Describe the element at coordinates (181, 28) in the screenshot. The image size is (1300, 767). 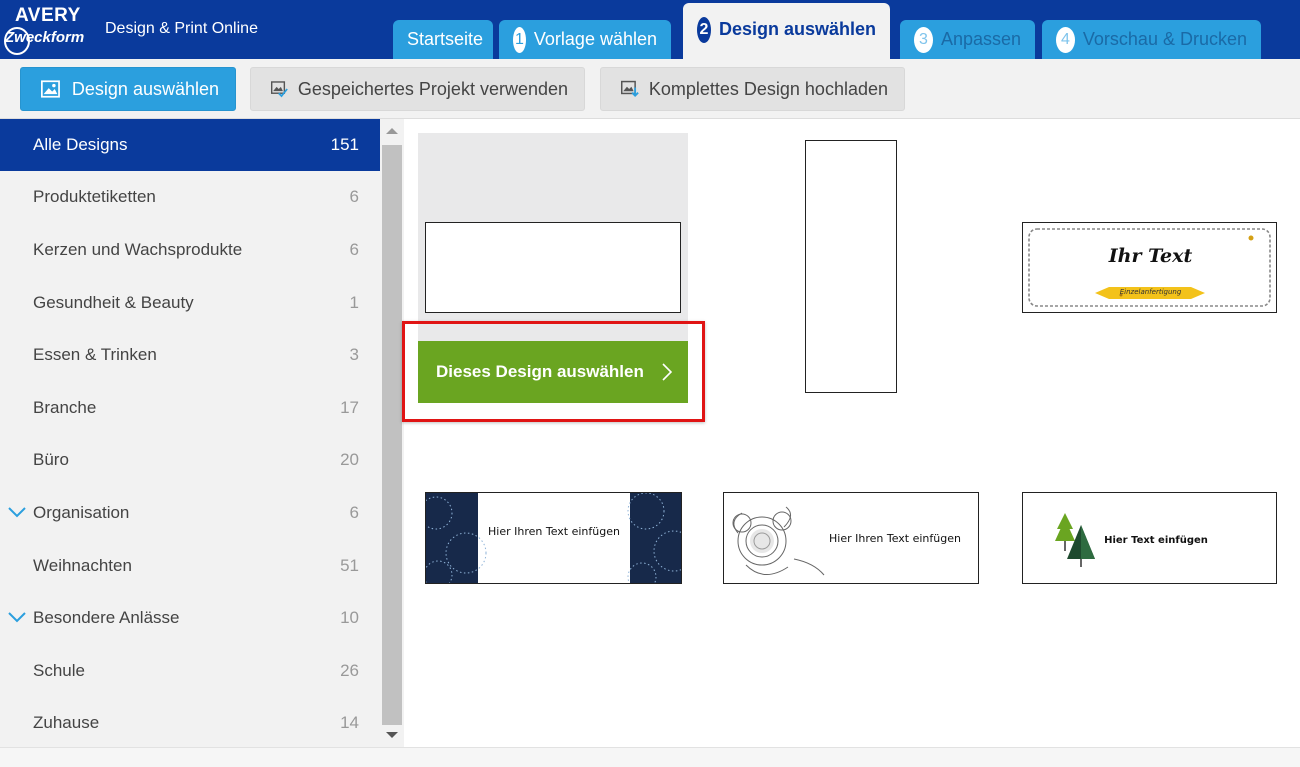
I see `app-title: Design & Print Online` at that location.